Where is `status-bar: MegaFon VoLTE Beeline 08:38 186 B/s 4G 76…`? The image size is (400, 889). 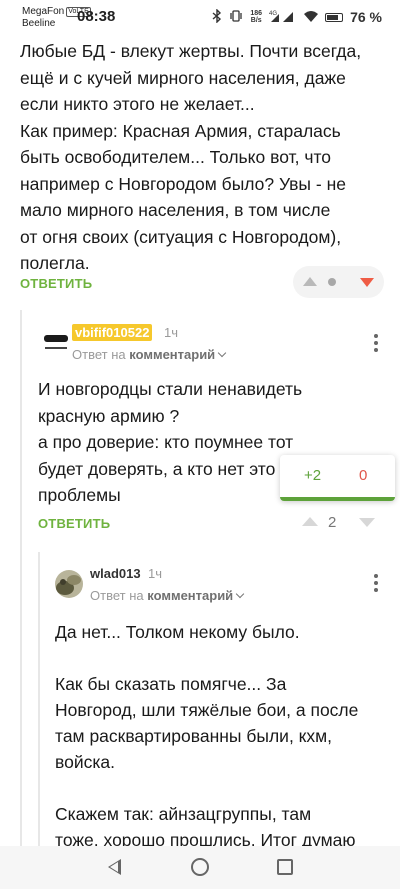 status-bar: MegaFon VoLTE Beeline 08:38 186 B/s 4G 76… is located at coordinates (200, 17).